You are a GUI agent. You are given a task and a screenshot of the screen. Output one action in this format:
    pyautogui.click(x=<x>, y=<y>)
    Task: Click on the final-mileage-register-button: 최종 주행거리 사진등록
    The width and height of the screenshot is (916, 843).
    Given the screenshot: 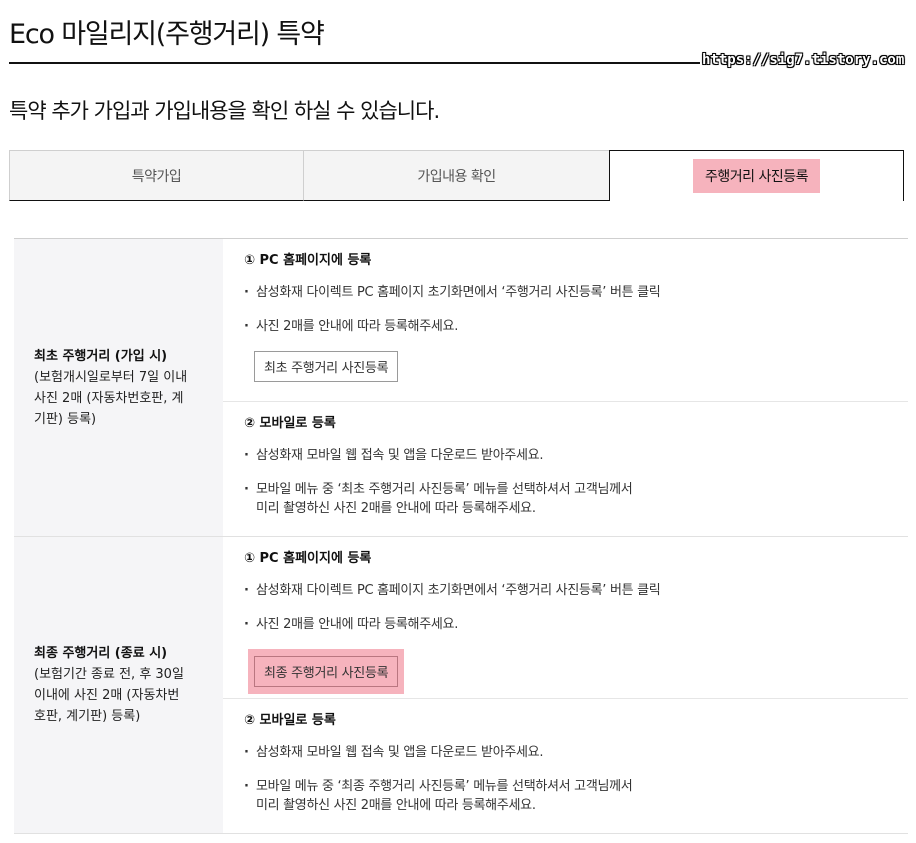 What is the action you would take?
    pyautogui.click(x=326, y=671)
    